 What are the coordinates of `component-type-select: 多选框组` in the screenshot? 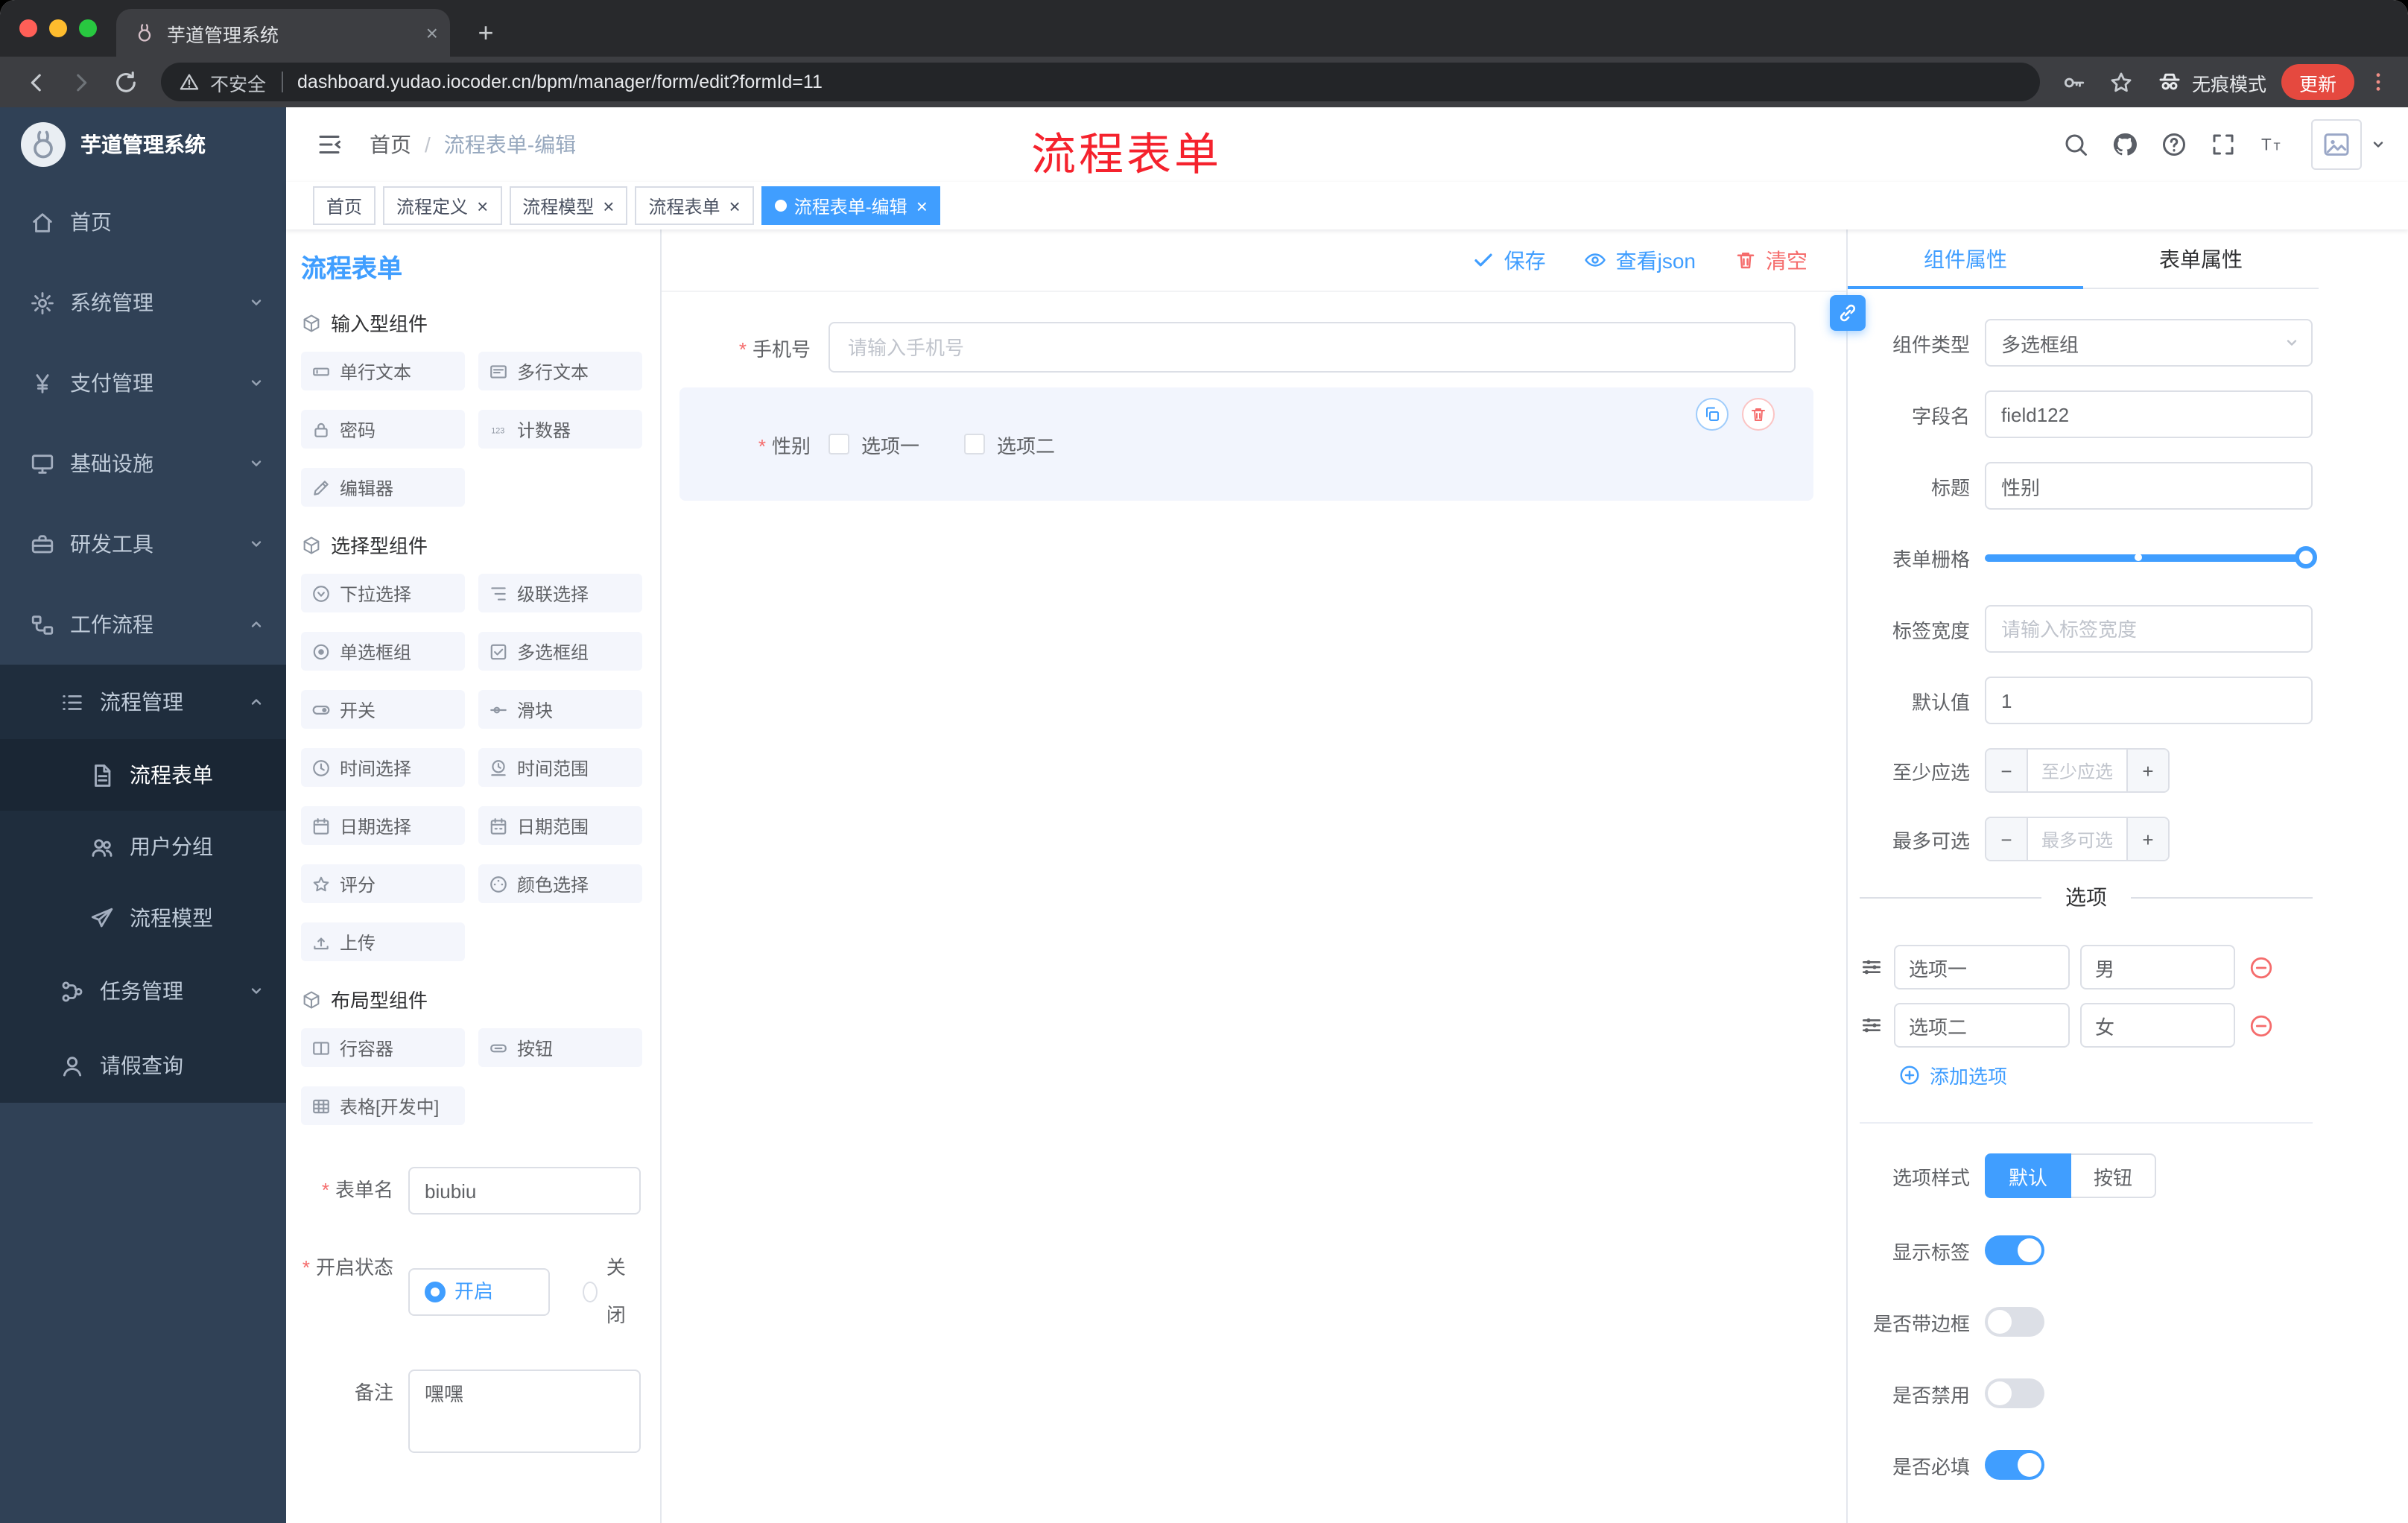 It's located at (2149, 343).